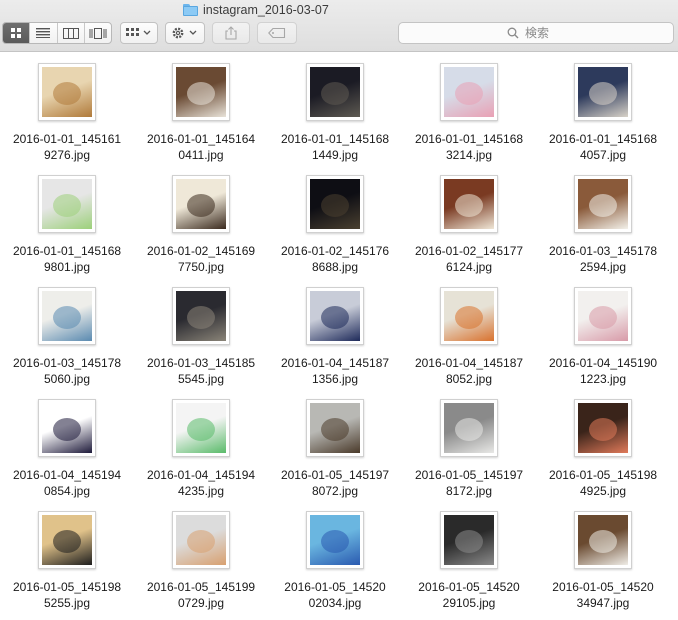 Image resolution: width=678 pixels, height=620 pixels. I want to click on list-view-button, so click(44, 33).